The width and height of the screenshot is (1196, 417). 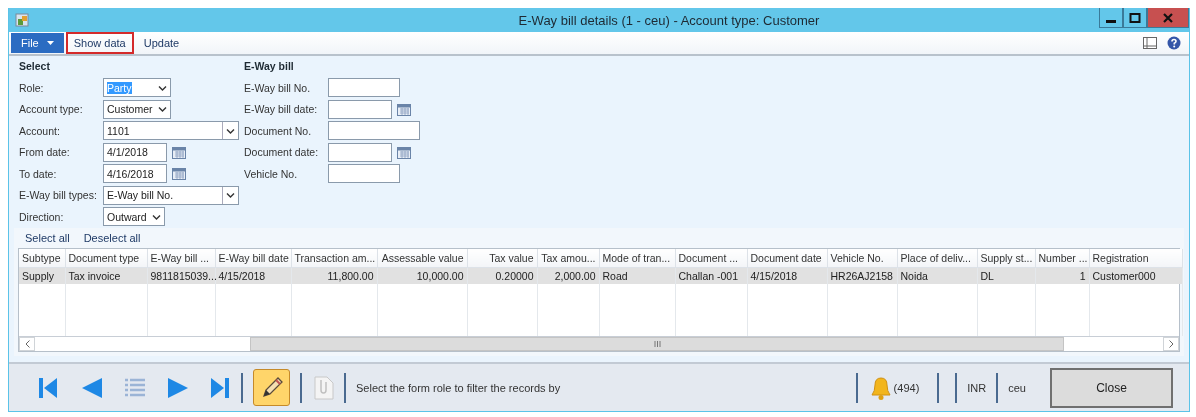 What do you see at coordinates (32, 87) in the screenshot?
I see `field-label: Role:` at bounding box center [32, 87].